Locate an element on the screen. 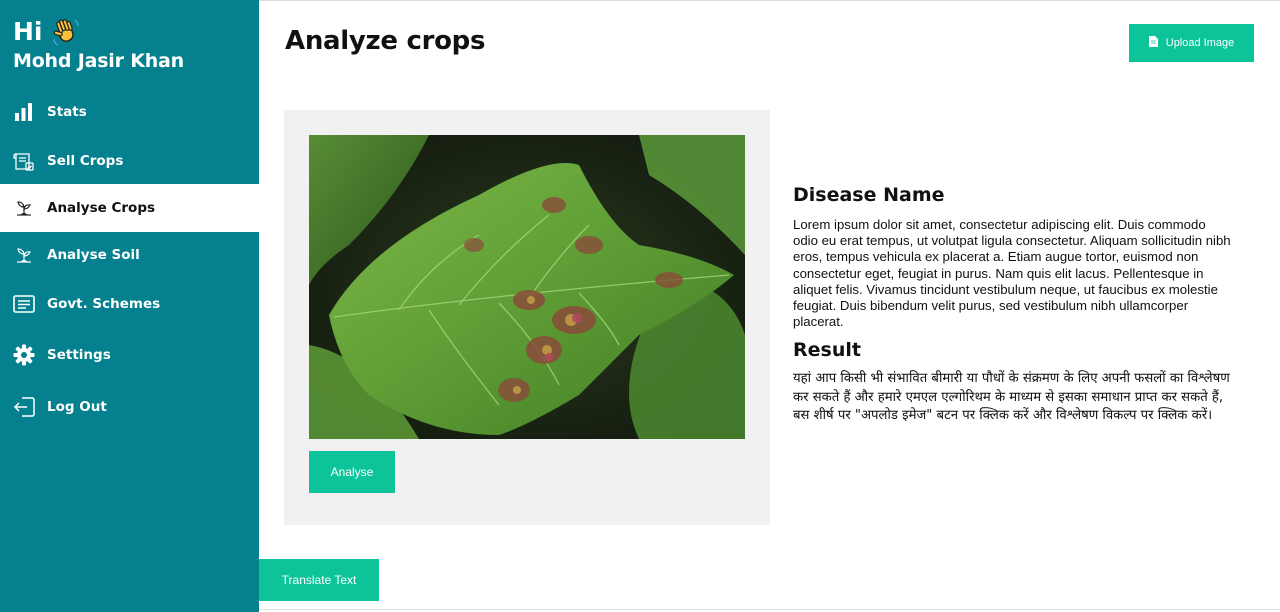 This screenshot has width=1280, height=612. greeting-text: Hi is located at coordinates (28, 31).